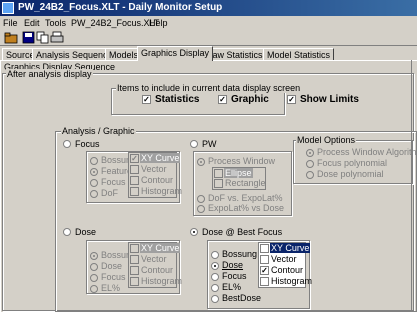 The width and height of the screenshot is (417, 312). Describe the element at coordinates (215, 255) in the screenshot. I see `dose-best-bossung-radio` at that location.